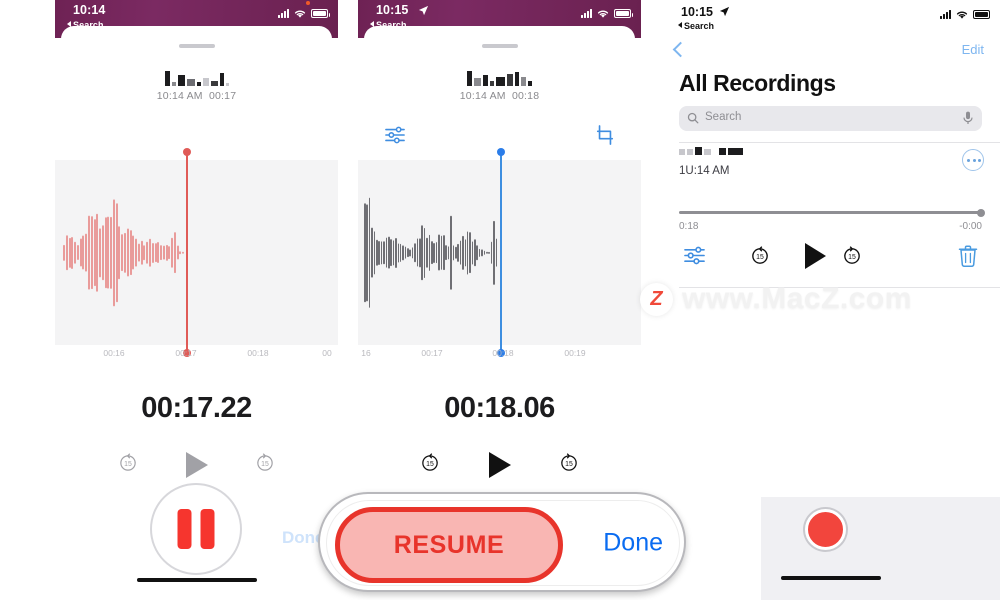 The width and height of the screenshot is (1000, 600). Describe the element at coordinates (830, 54) in the screenshot. I see `nav-row: Edit` at that location.